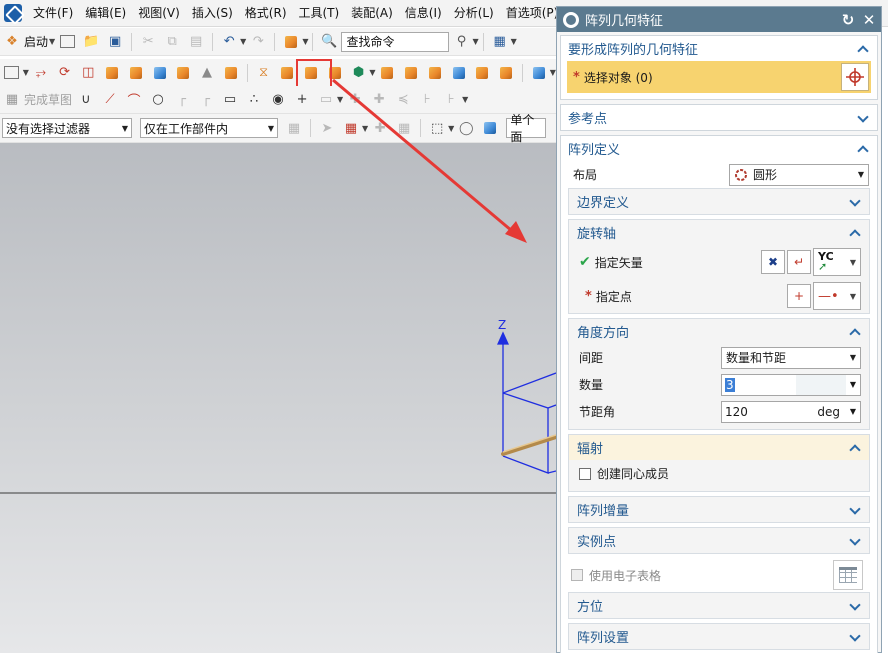 This screenshot has height=653, width=888. What do you see at coordinates (36, 41) in the screenshot?
I see `start-button: 启动` at bounding box center [36, 41].